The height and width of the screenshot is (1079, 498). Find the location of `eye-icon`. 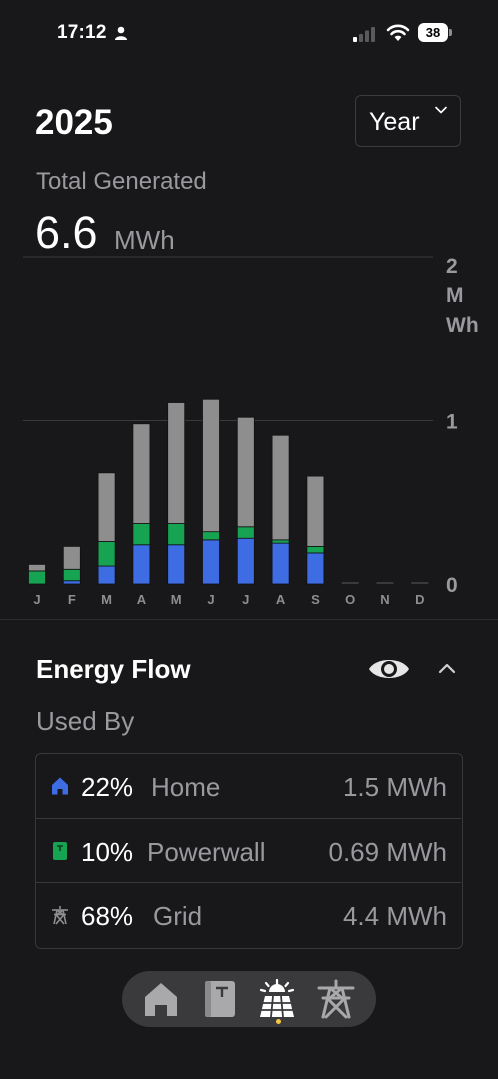

eye-icon is located at coordinates (389, 669).